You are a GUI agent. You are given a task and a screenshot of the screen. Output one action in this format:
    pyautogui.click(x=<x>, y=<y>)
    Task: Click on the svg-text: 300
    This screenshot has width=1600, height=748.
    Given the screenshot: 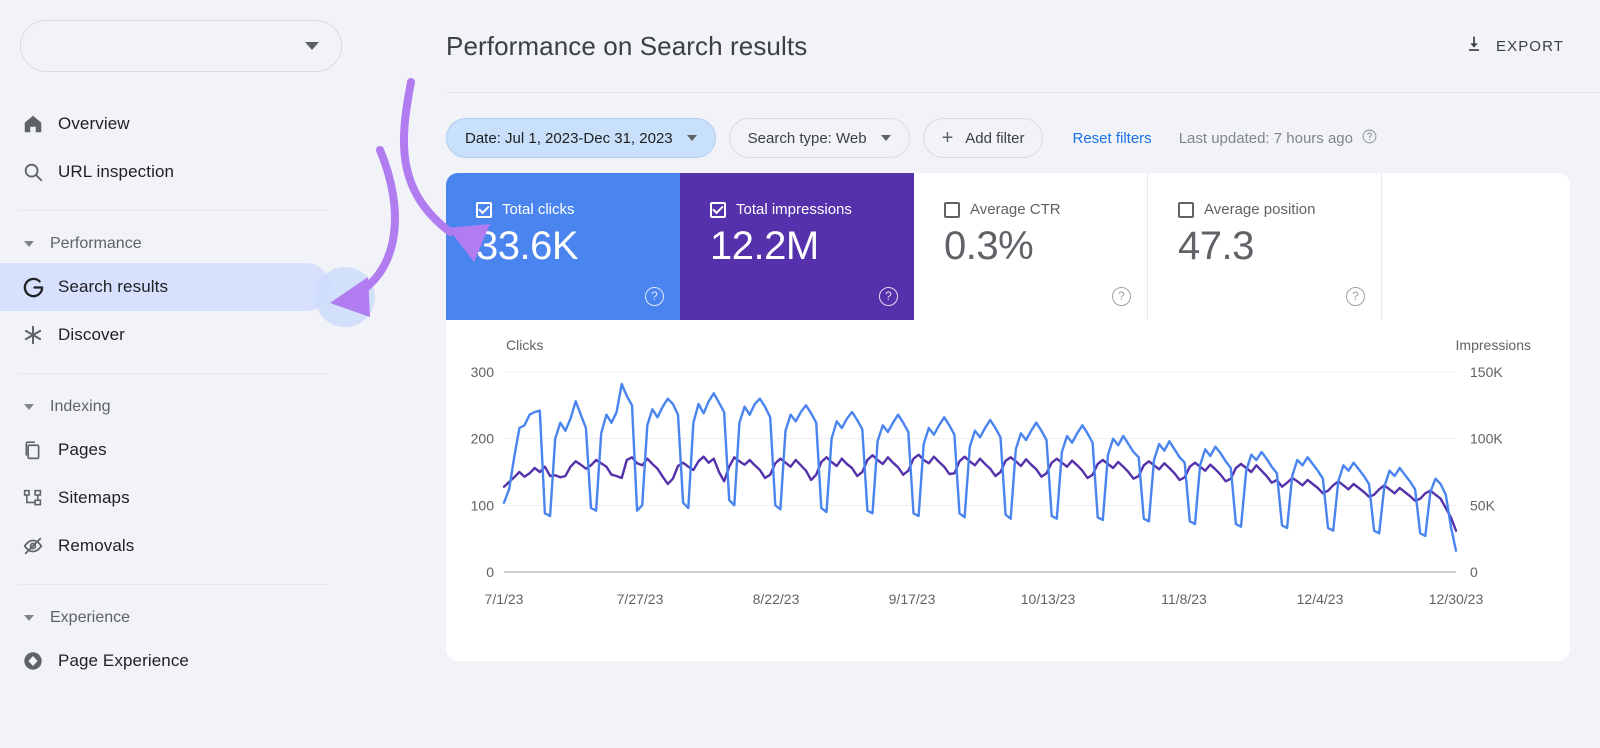 What is the action you would take?
    pyautogui.click(x=483, y=372)
    